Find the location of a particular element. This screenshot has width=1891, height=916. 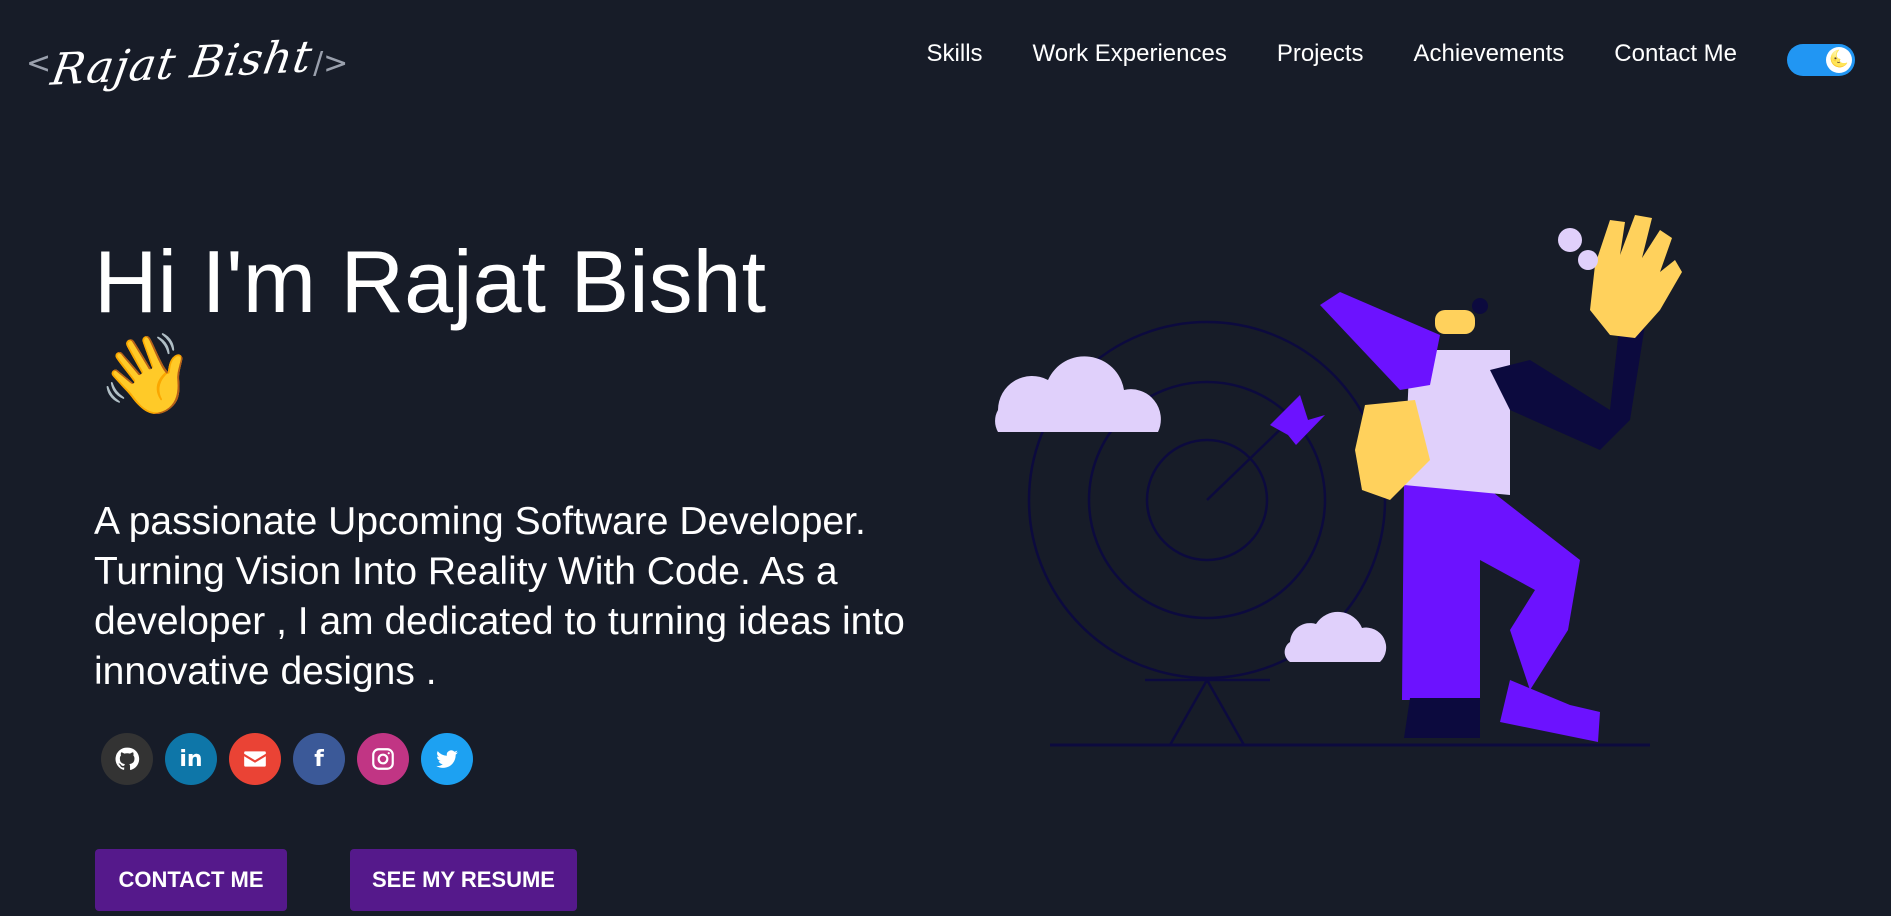

waving-hand-icon: 👋 is located at coordinates (147, 375).